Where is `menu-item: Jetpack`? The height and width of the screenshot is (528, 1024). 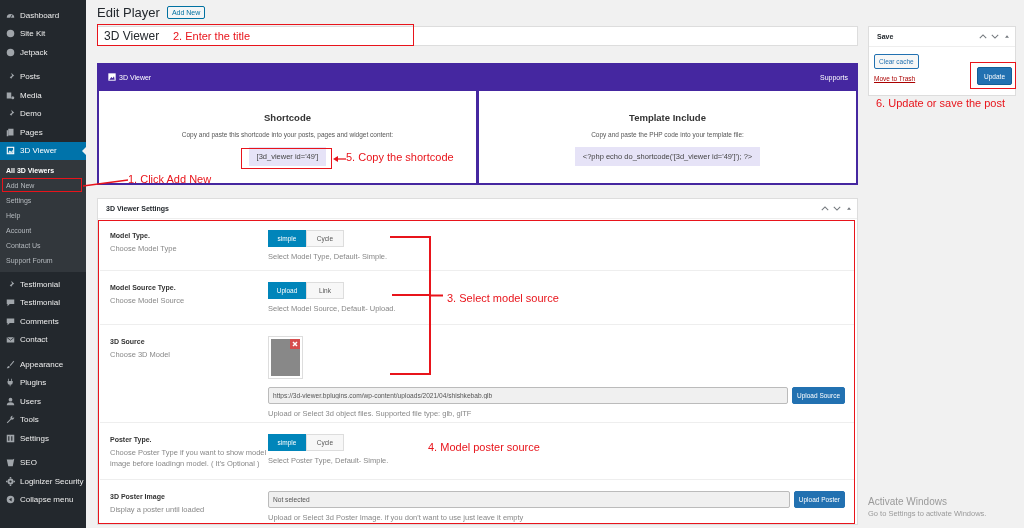 menu-item: Jetpack is located at coordinates (43, 52).